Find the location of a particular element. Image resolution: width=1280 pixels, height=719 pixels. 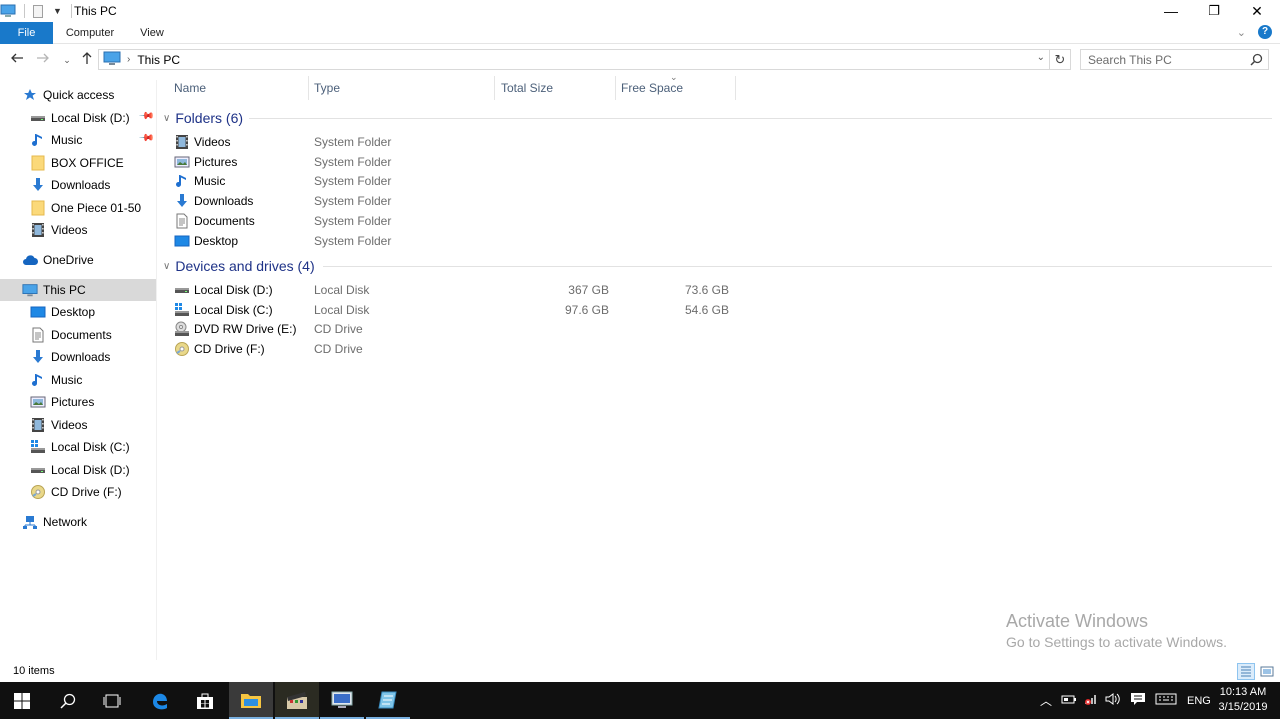

network-disconnected-icon is located at coordinates (1091, 700).